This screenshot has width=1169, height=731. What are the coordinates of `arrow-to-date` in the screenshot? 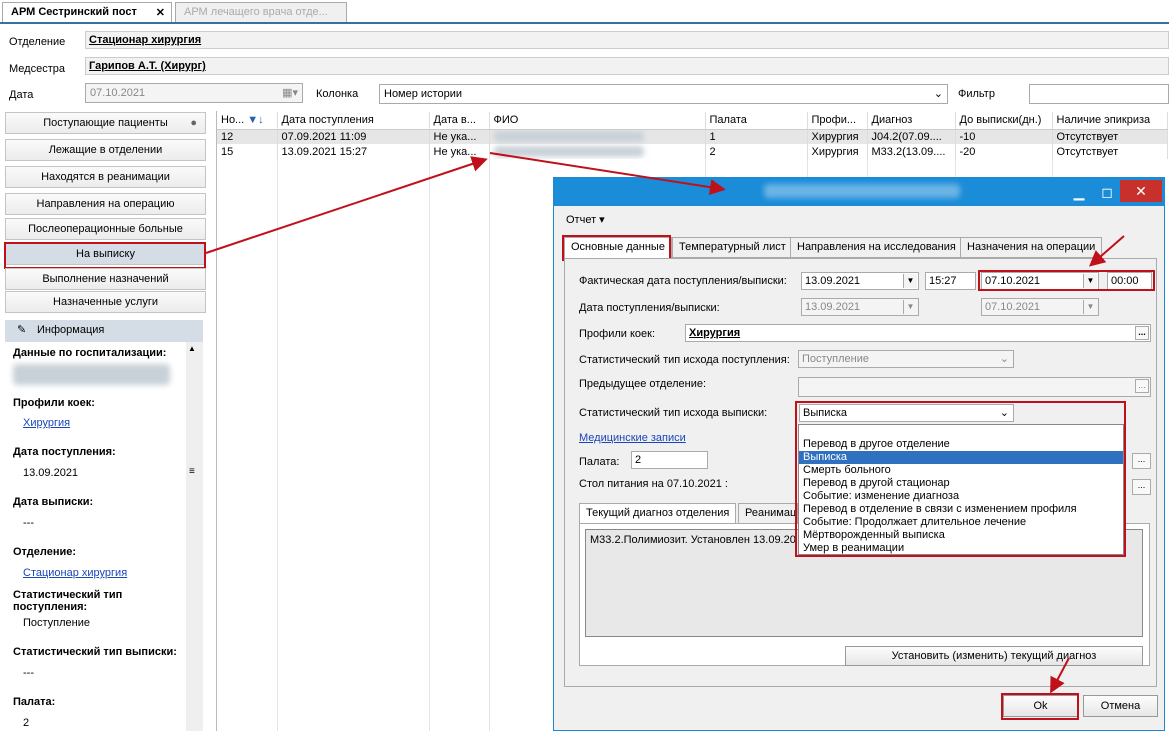 It's located at (1106, 251).